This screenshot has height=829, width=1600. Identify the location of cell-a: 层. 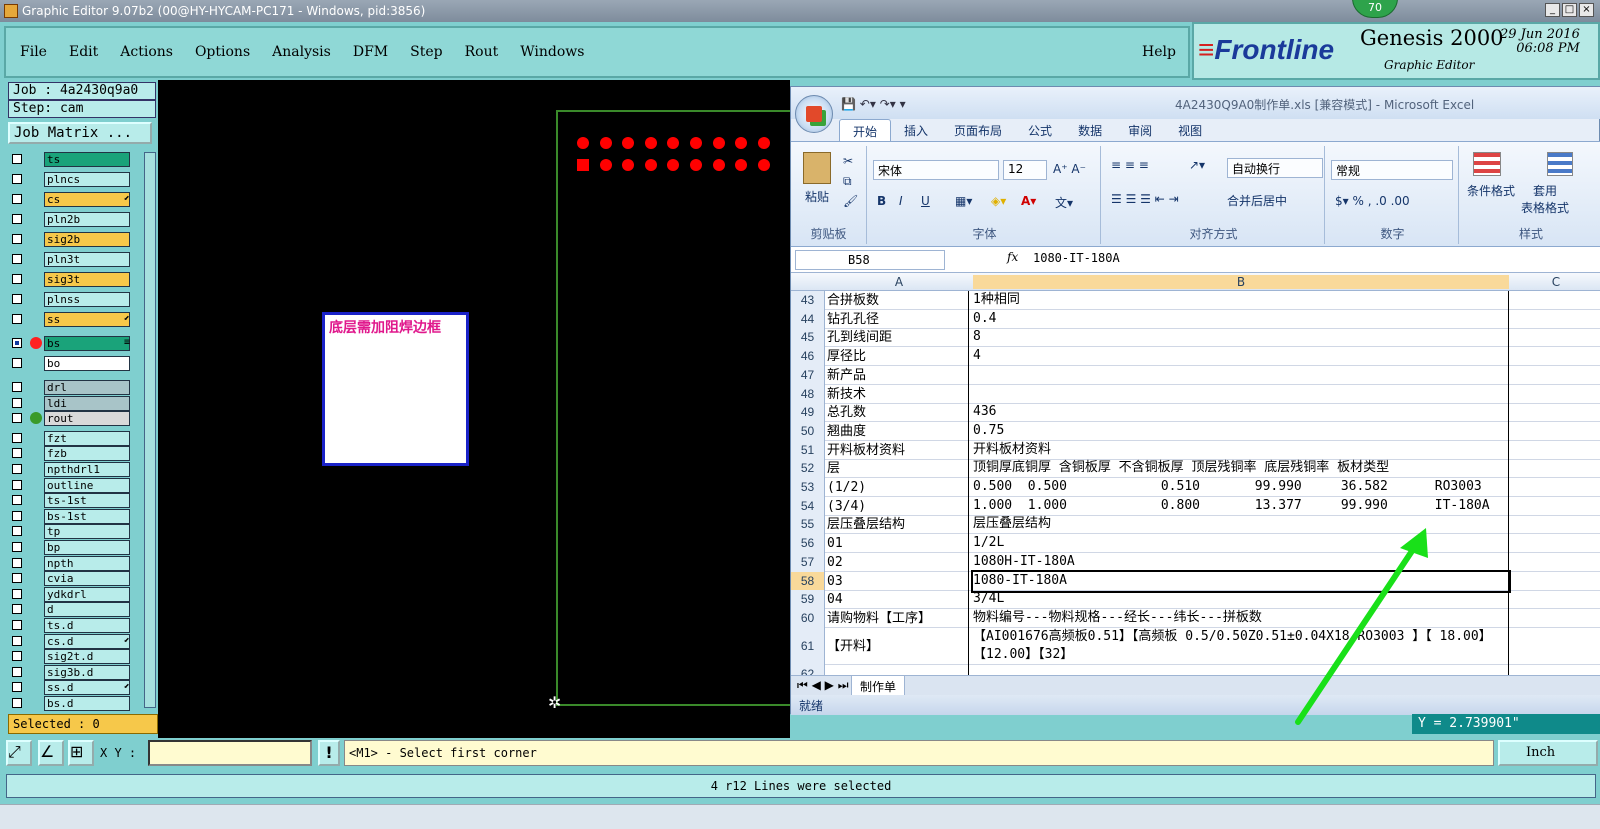
(898, 469).